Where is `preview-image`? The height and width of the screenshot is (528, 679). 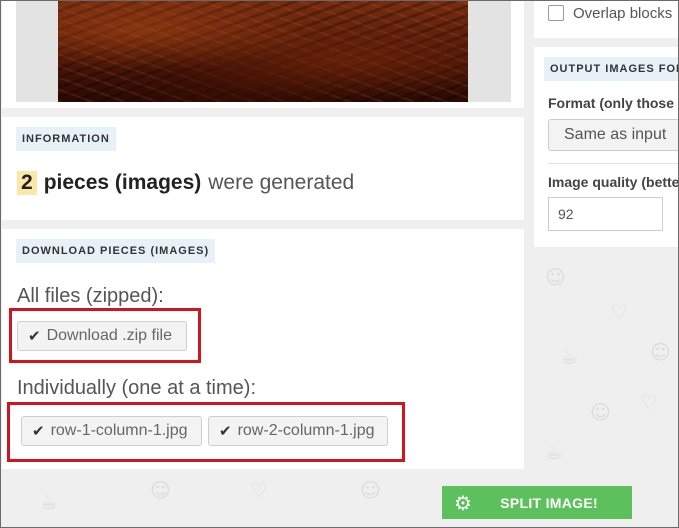 preview-image is located at coordinates (263, 51).